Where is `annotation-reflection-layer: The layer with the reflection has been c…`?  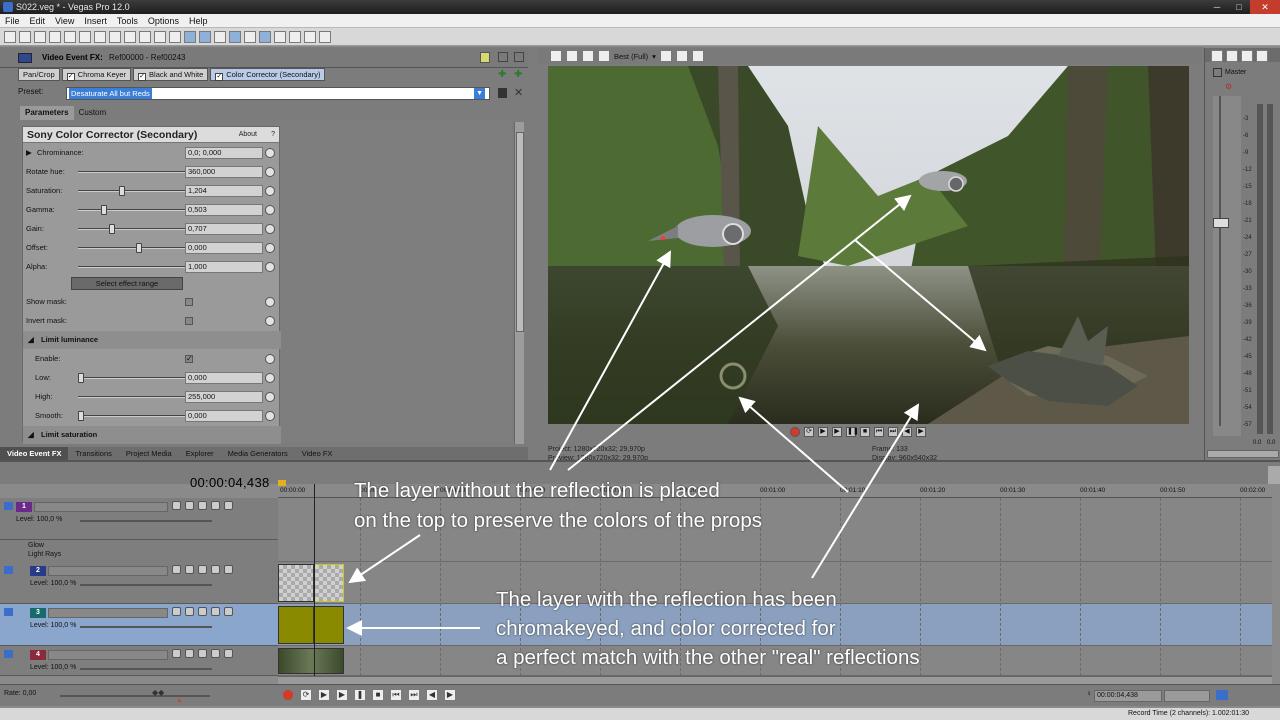 annotation-reflection-layer: The layer with the reflection has been c… is located at coordinates (708, 628).